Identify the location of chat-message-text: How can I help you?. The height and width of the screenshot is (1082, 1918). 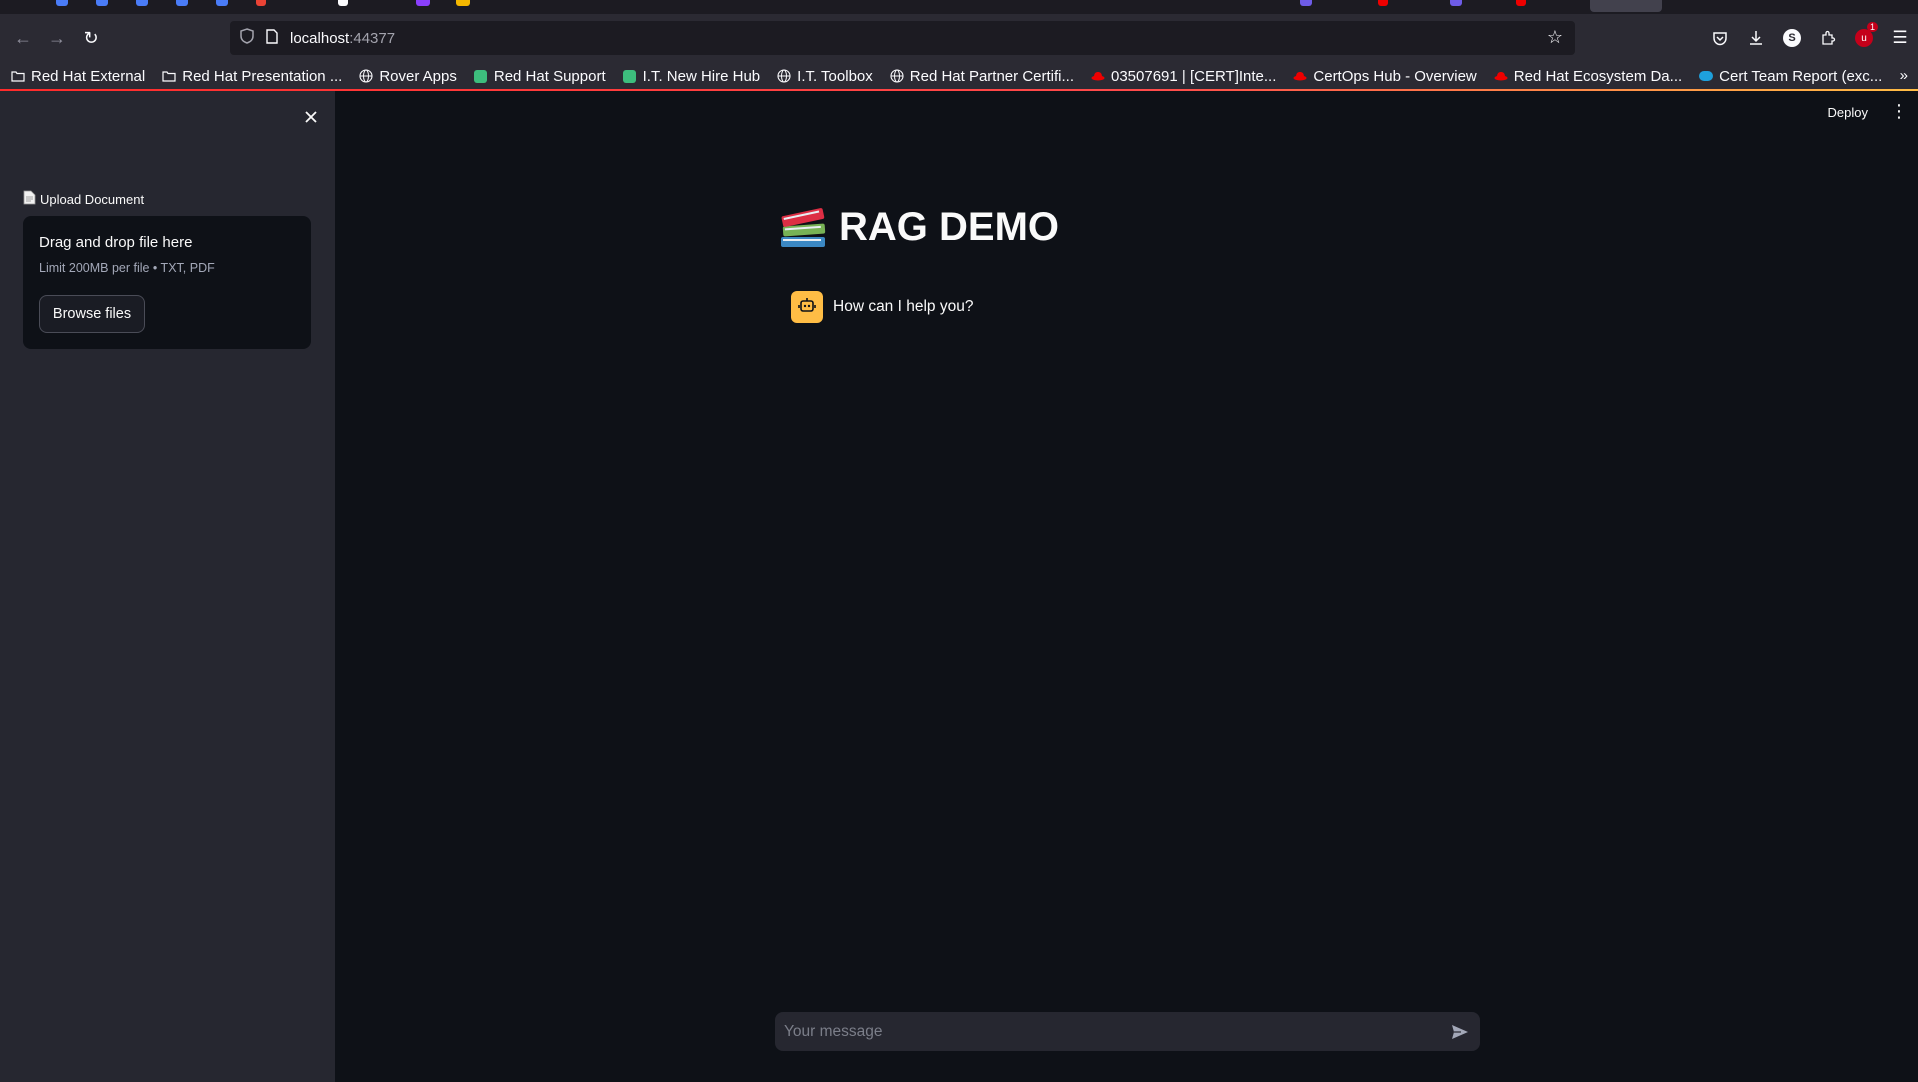
(903, 306).